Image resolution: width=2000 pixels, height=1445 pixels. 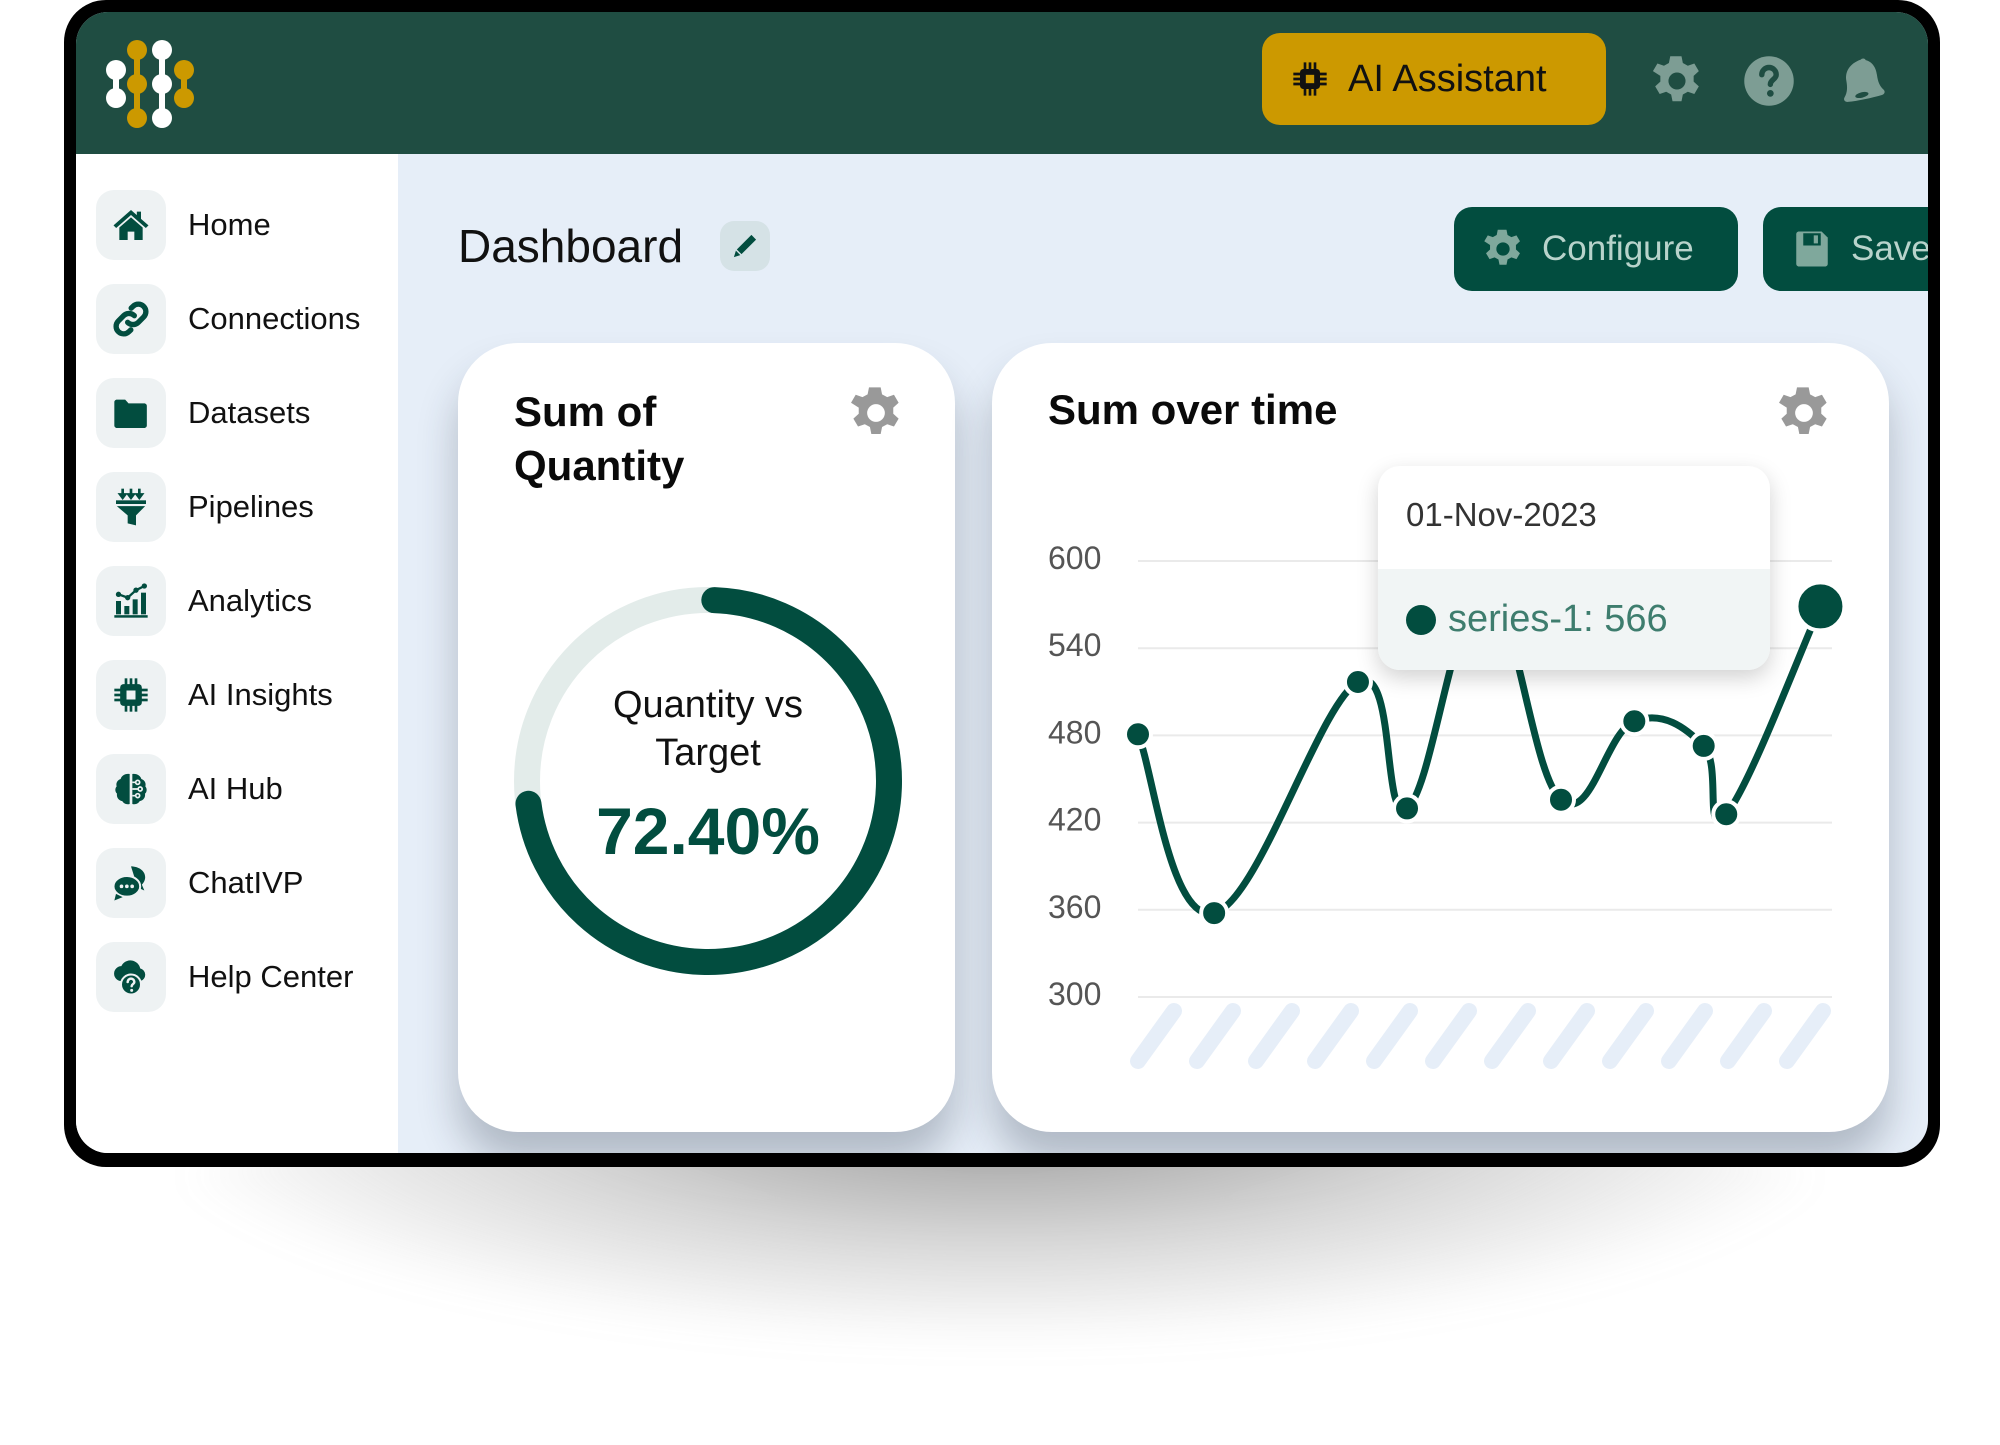 I want to click on y-tick-label: 300, so click(x=1074, y=994).